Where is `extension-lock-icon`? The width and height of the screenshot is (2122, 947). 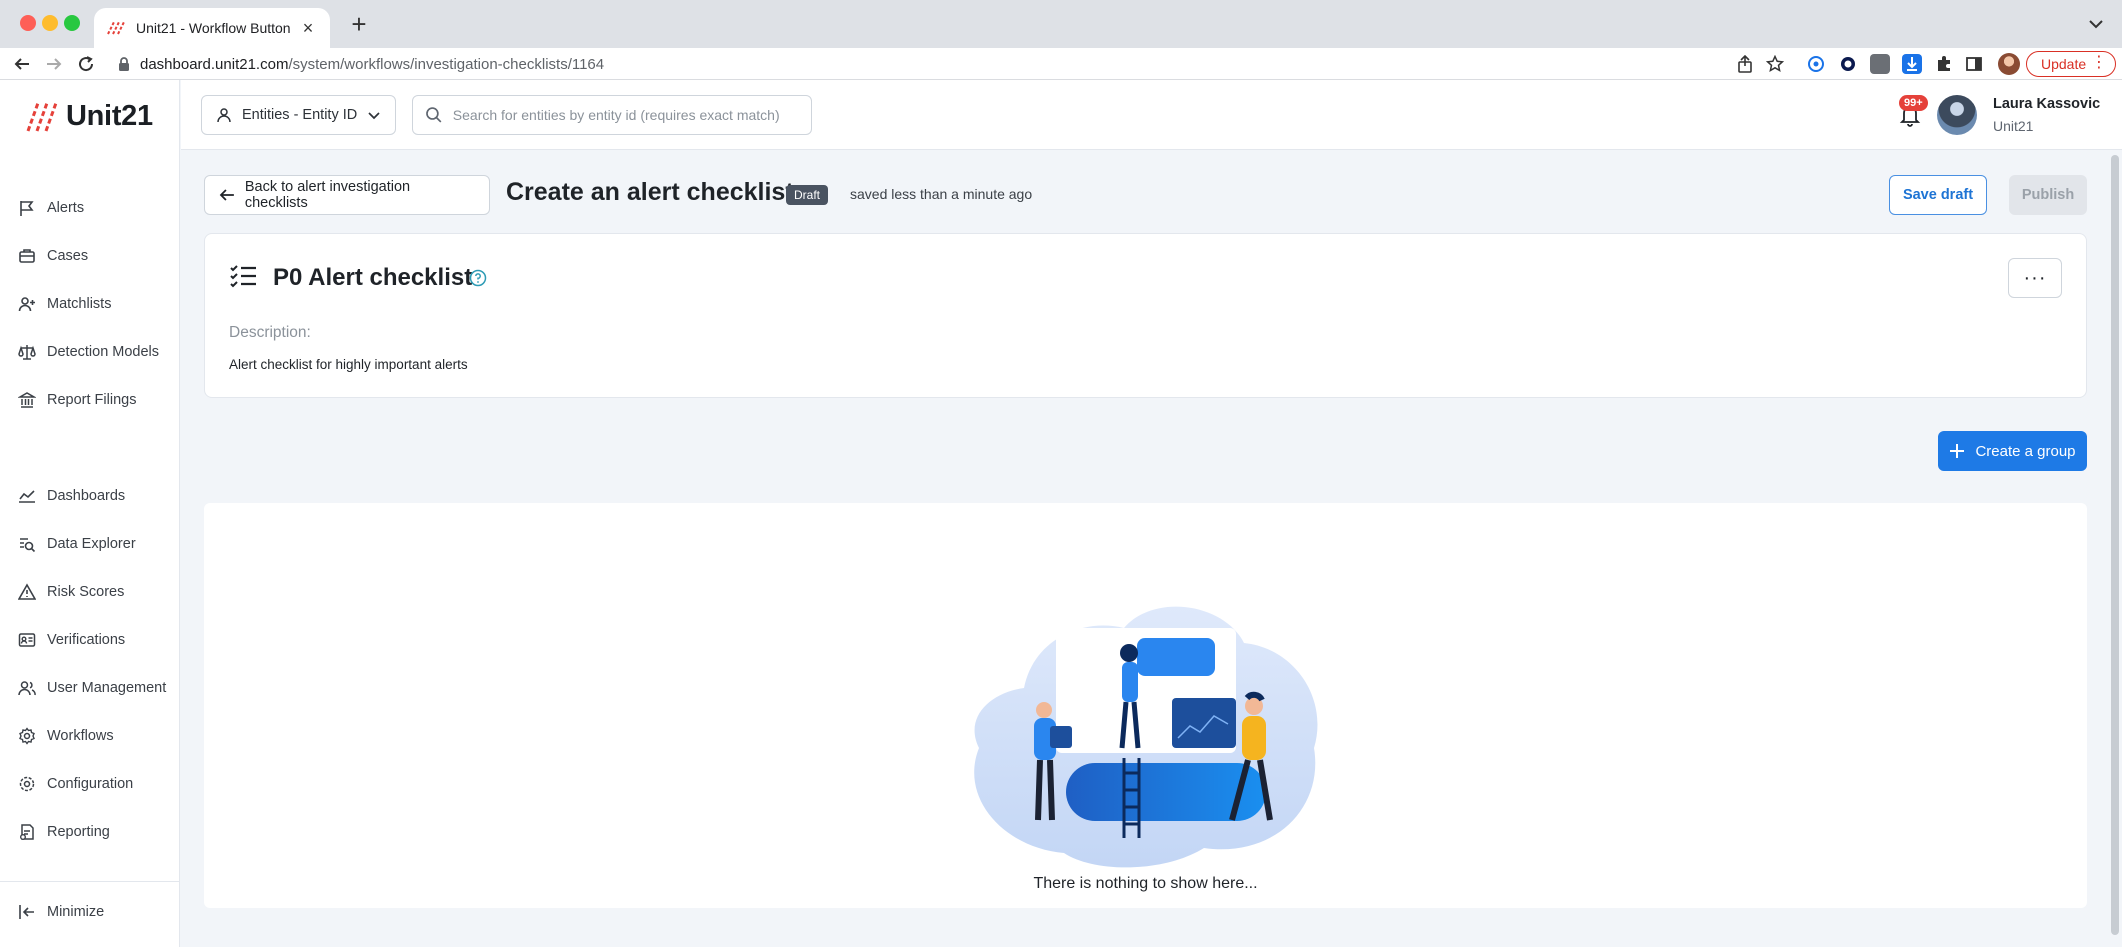 extension-lock-icon is located at coordinates (1880, 64).